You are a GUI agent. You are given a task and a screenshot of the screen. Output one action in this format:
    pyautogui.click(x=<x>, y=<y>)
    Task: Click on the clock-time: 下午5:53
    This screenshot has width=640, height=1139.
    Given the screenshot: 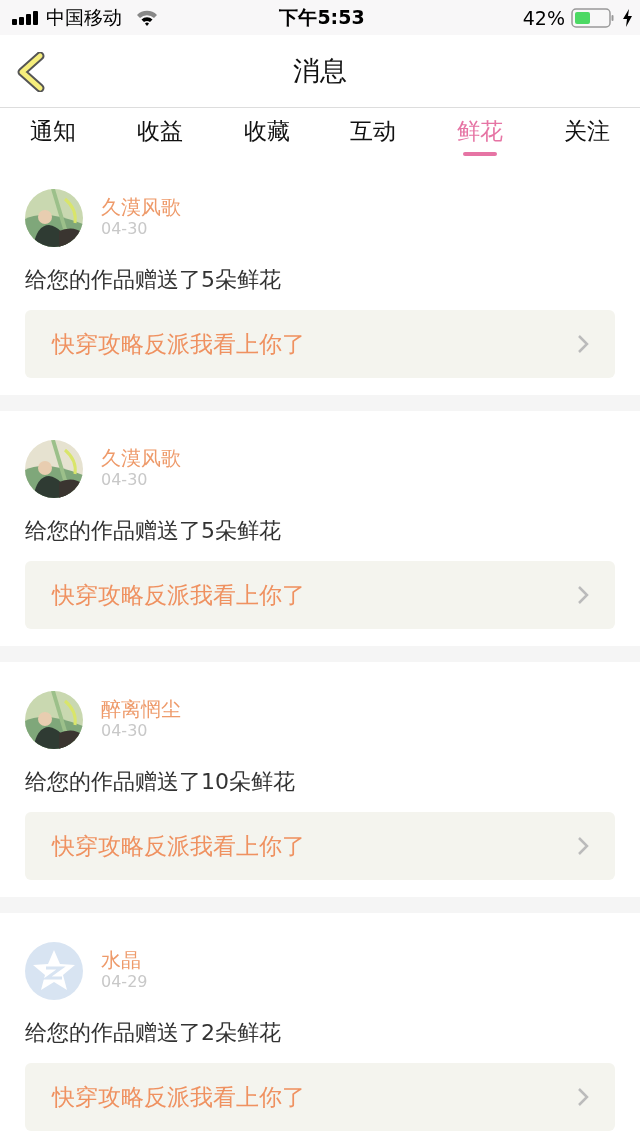 What is the action you would take?
    pyautogui.click(x=322, y=17)
    